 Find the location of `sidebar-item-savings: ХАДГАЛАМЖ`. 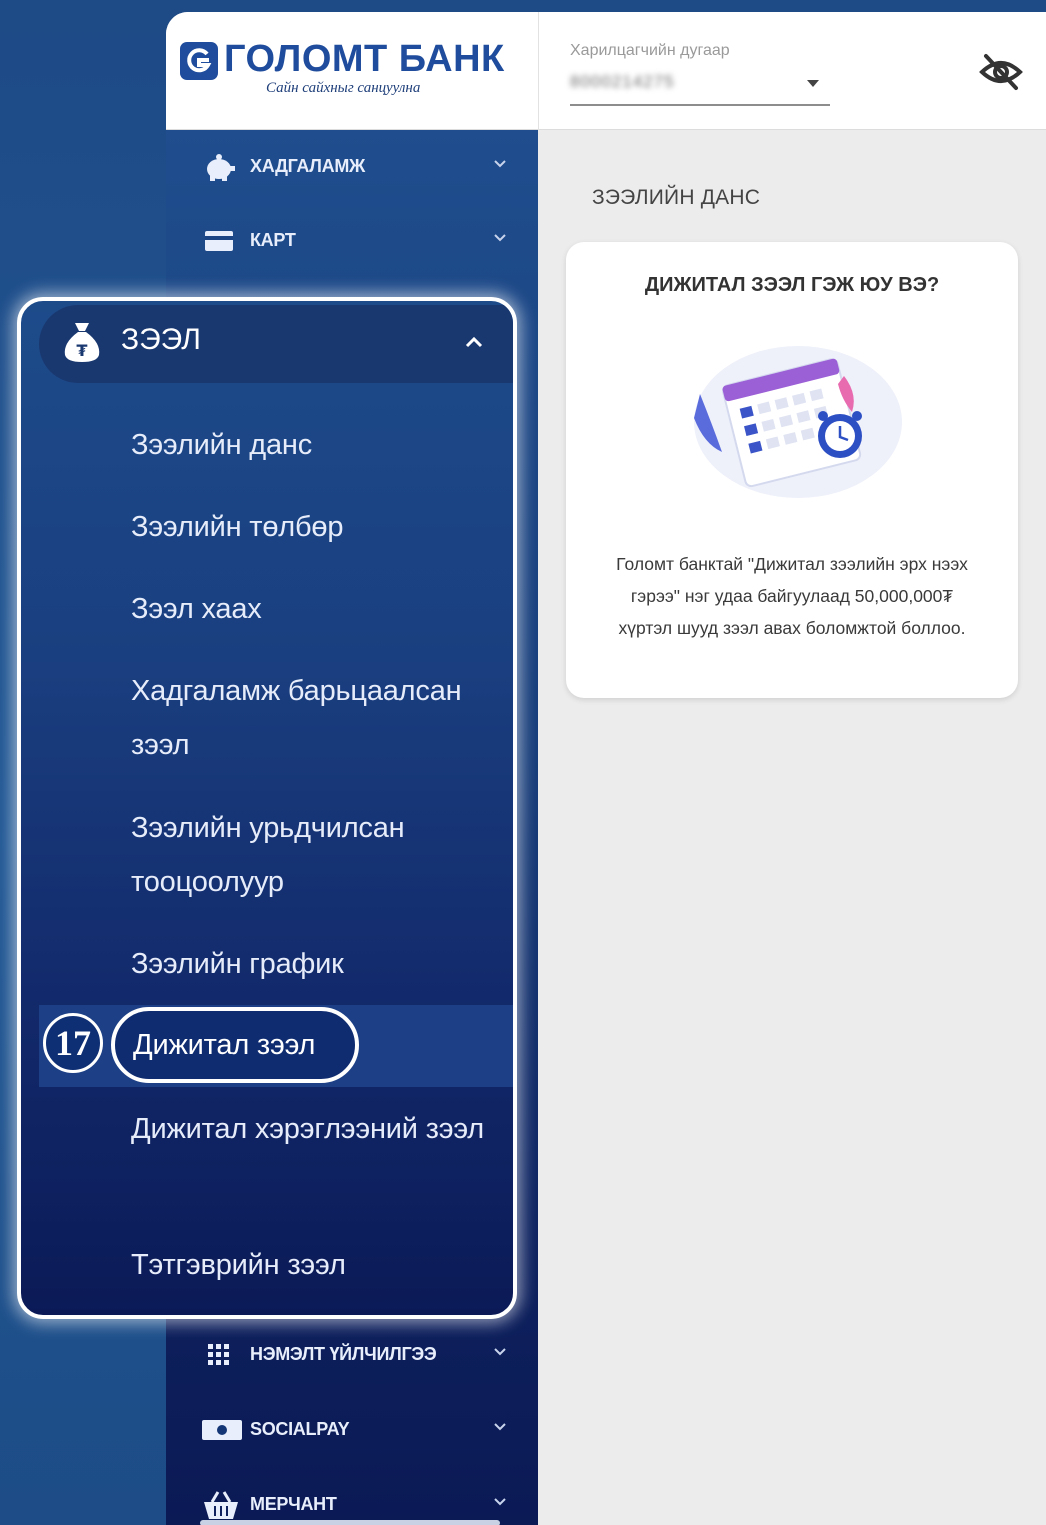

sidebar-item-savings: ХАДГАЛАМЖ is located at coordinates (352, 168).